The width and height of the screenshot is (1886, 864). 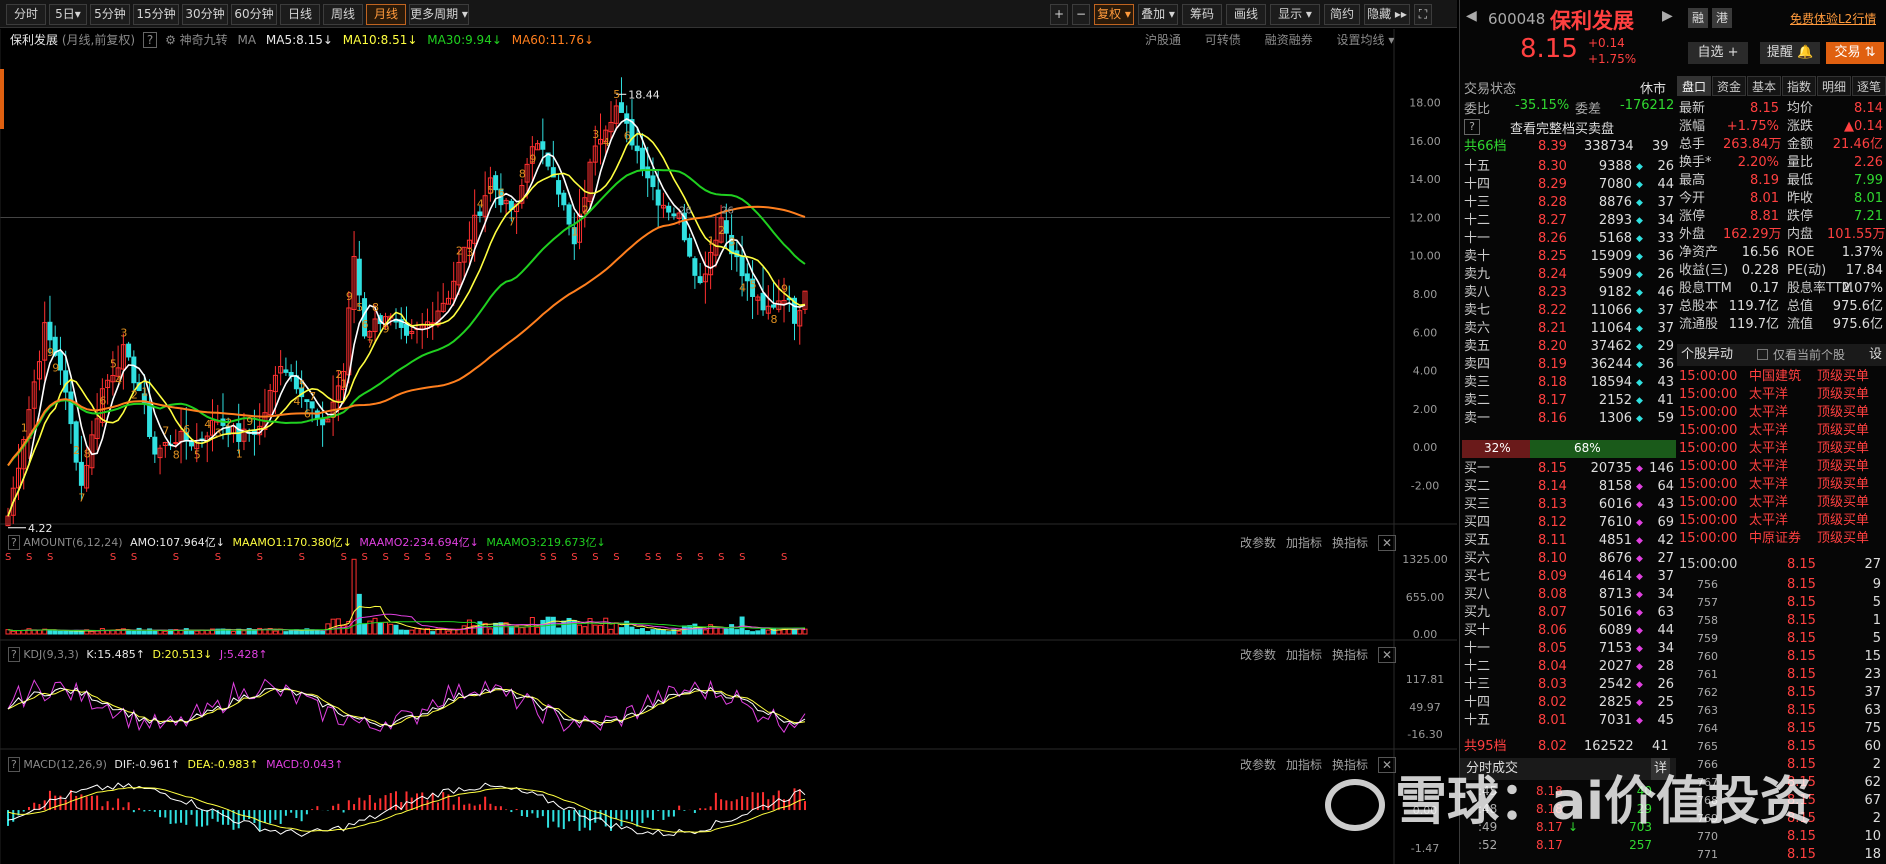 I want to click on toolbar-right-1-button: −, so click(x=1081, y=14).